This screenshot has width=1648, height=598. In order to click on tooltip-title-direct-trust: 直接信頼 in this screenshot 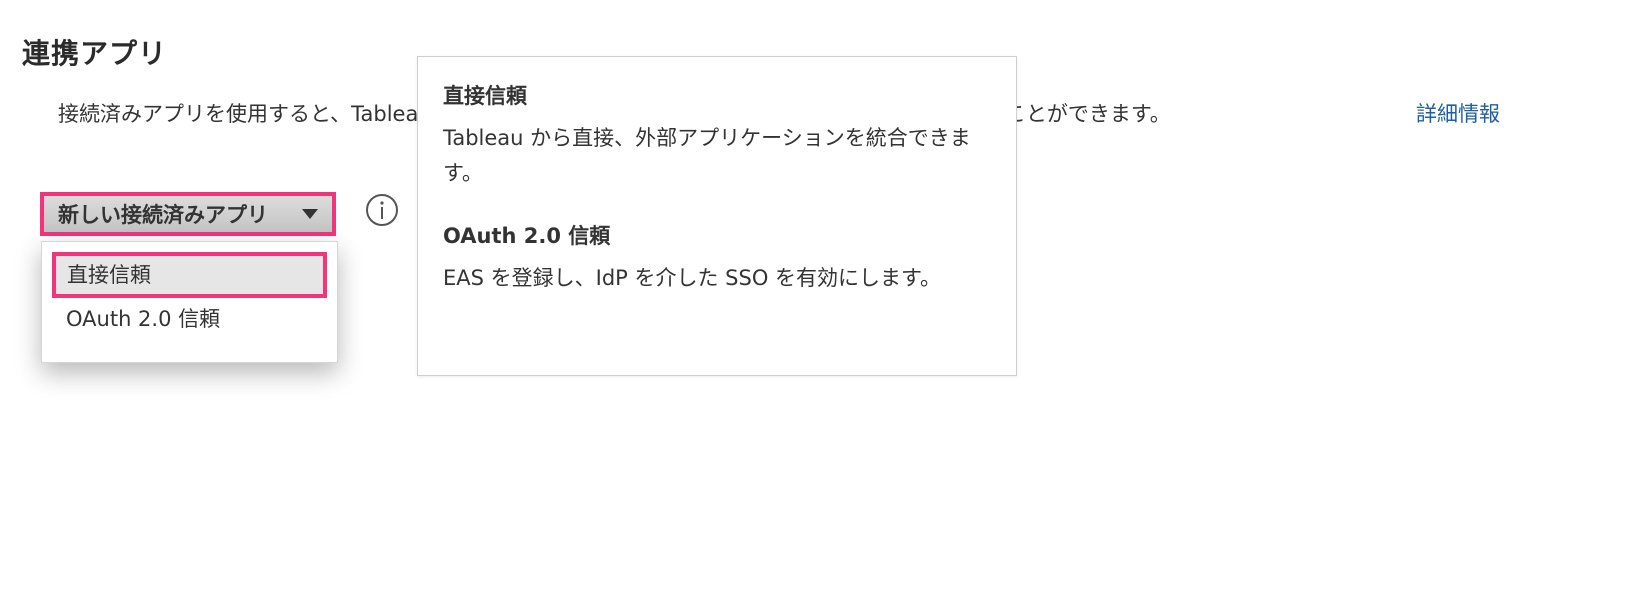, I will do `click(485, 96)`.